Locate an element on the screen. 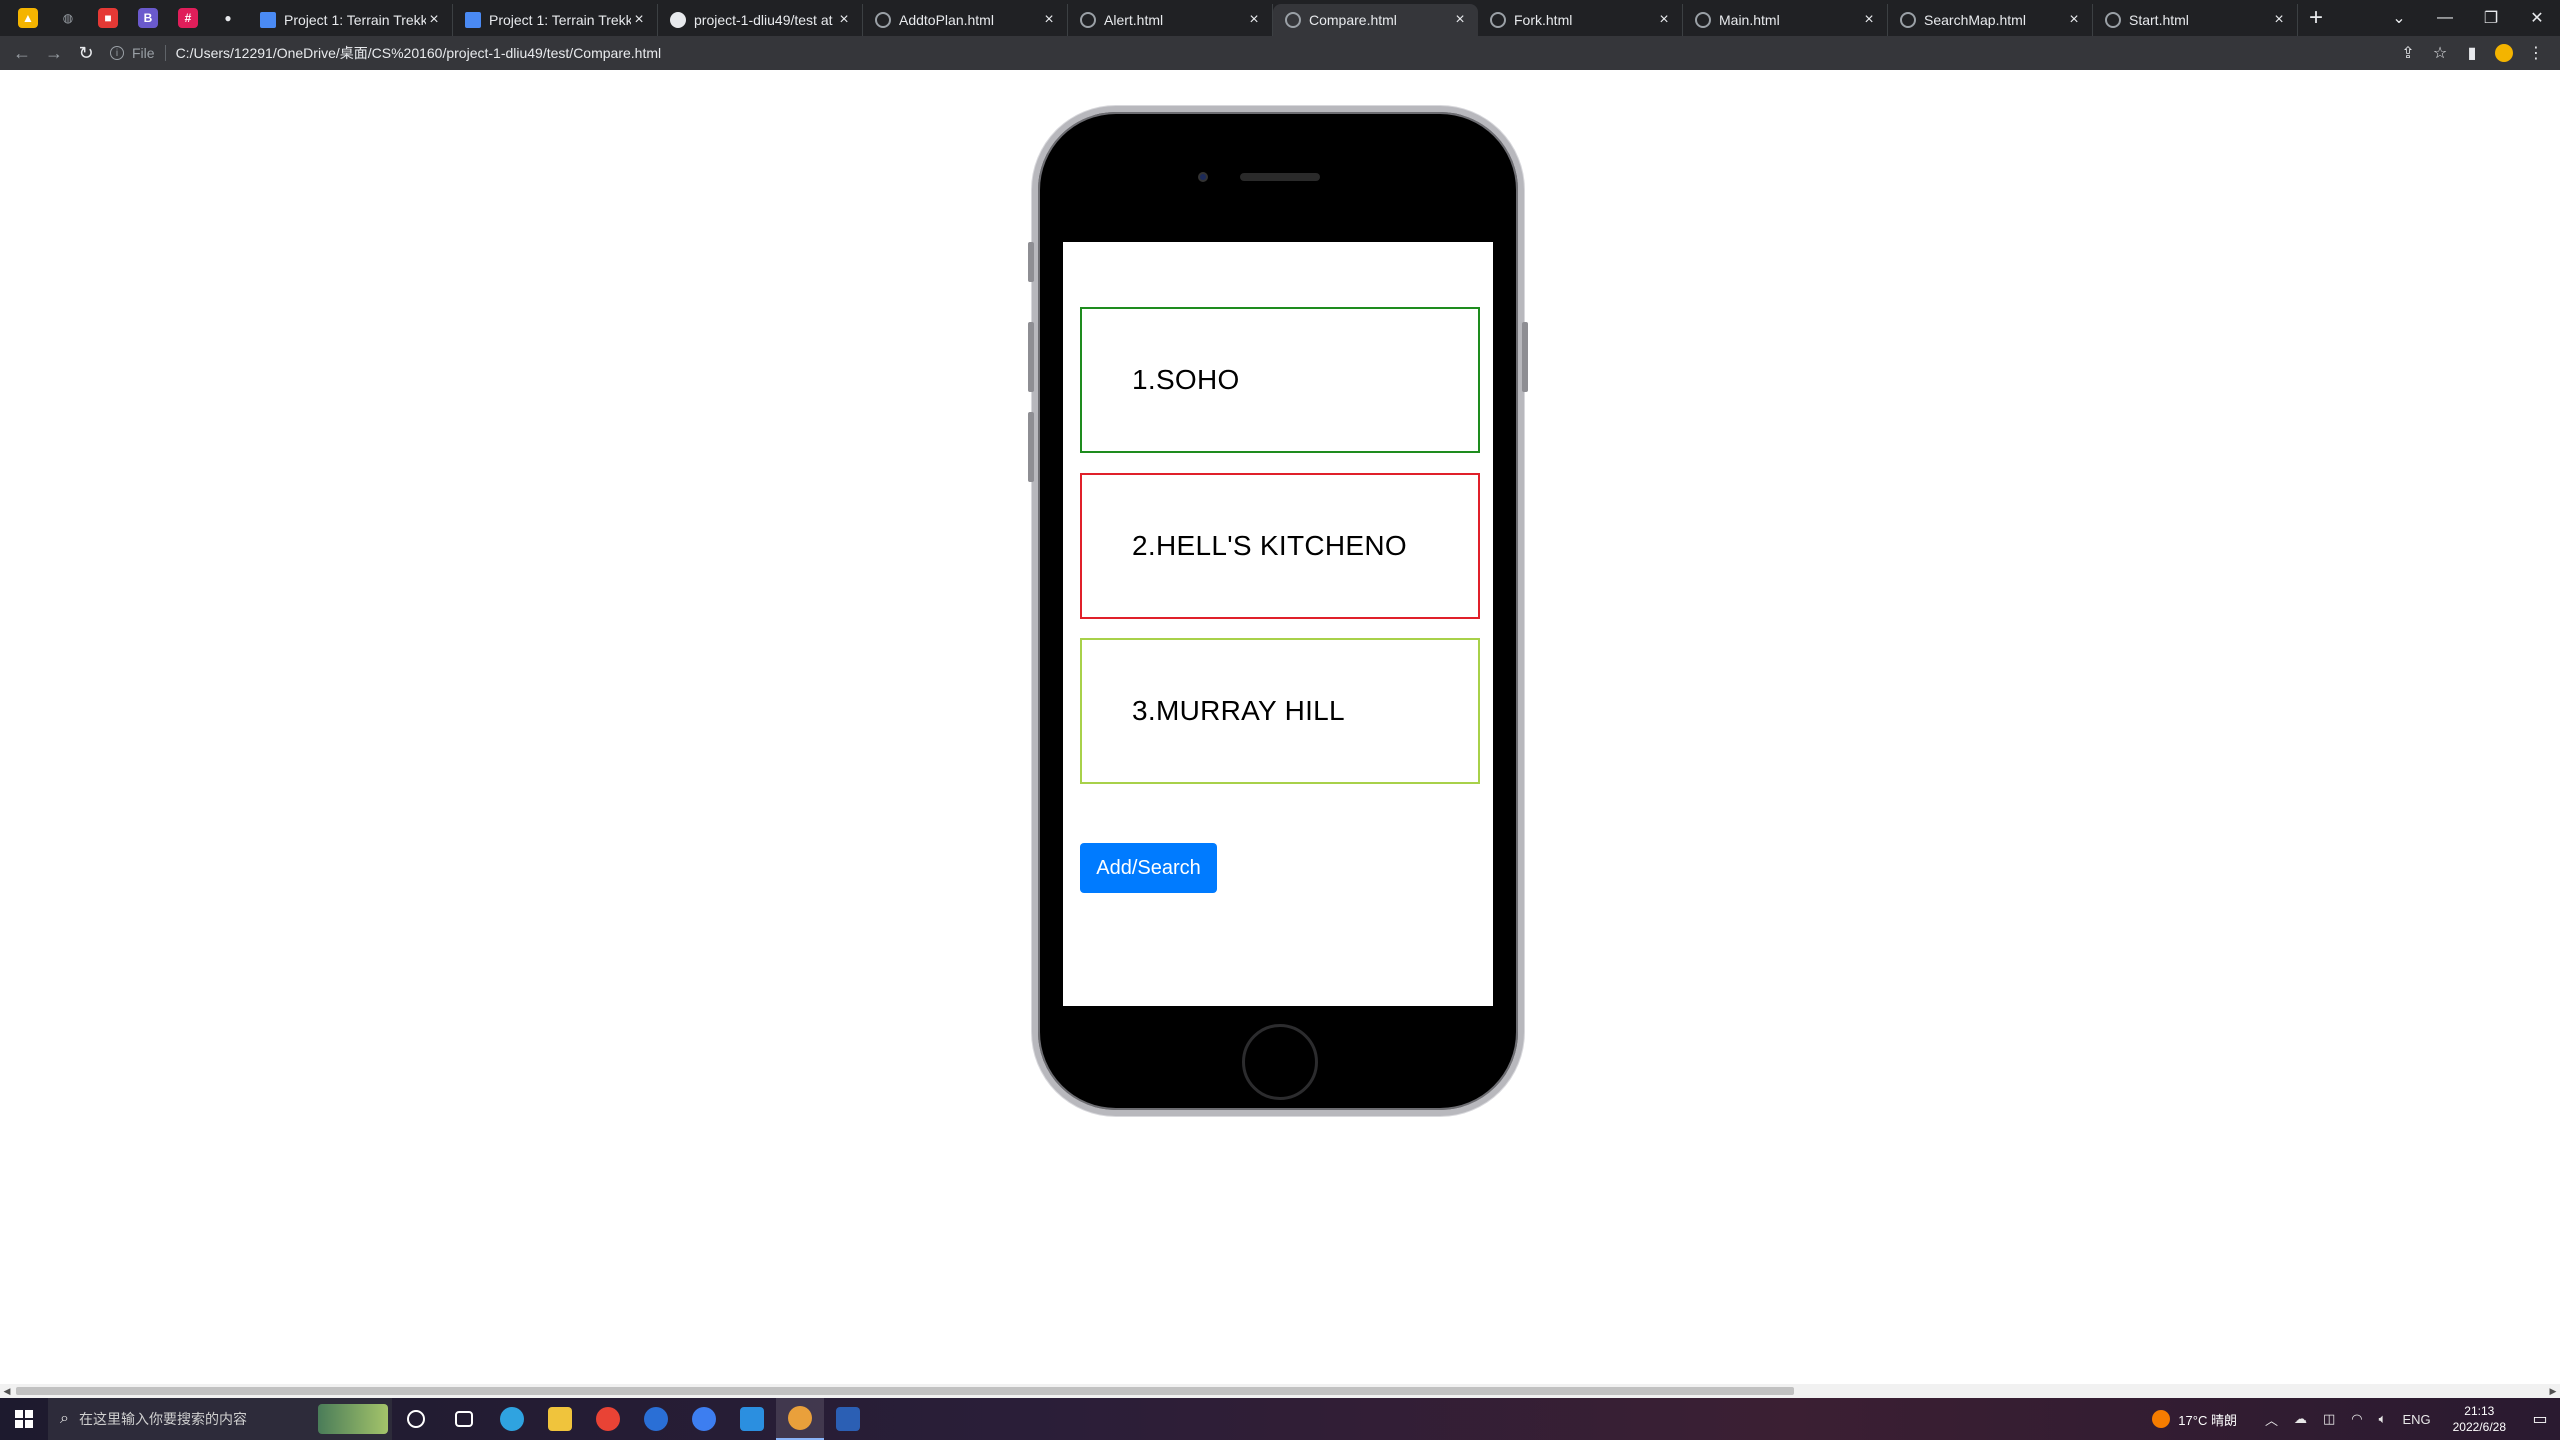 Image resolution: width=2560 pixels, height=1440 pixels. onedrive-icon: ☁ is located at coordinates (2300, 1419).